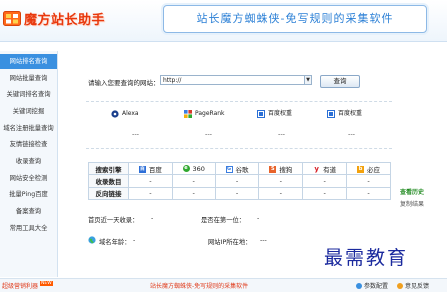 The width and height of the screenshot is (447, 292). I want to click on table-row: 反向链接 - - - - - -, so click(239, 193).